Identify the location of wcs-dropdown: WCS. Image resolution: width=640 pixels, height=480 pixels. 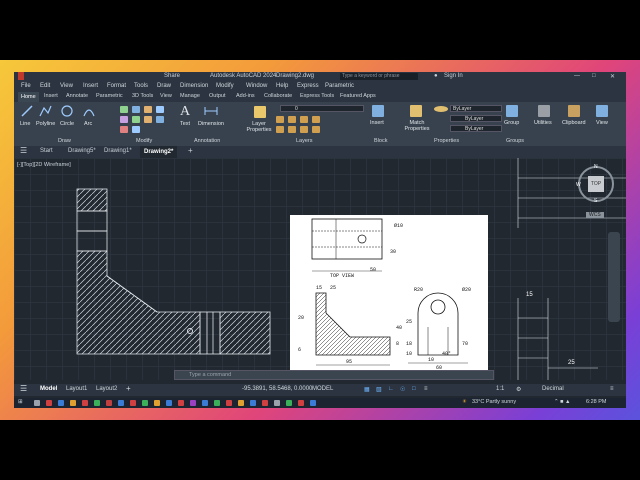
(595, 215).